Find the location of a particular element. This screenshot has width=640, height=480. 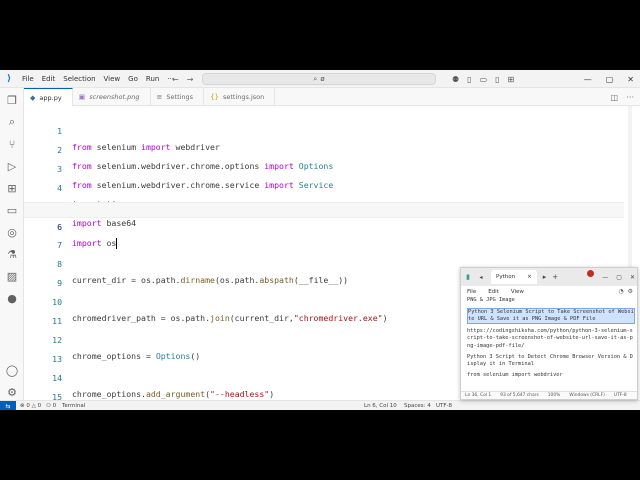

layout-actions: ⚉ ▯ ▭ ▯ ⊞ is located at coordinates (483, 79).